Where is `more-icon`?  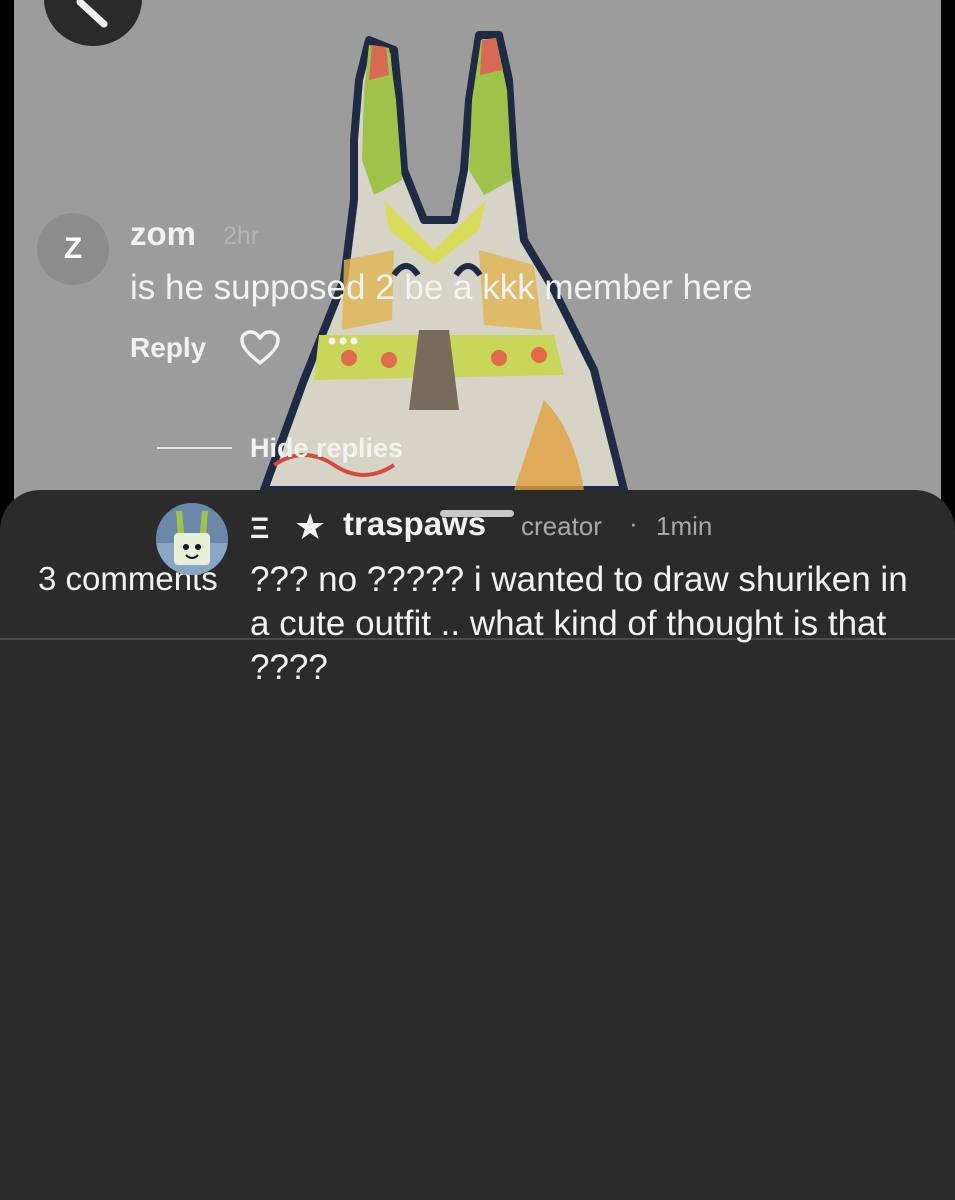 more-icon is located at coordinates (344, 341).